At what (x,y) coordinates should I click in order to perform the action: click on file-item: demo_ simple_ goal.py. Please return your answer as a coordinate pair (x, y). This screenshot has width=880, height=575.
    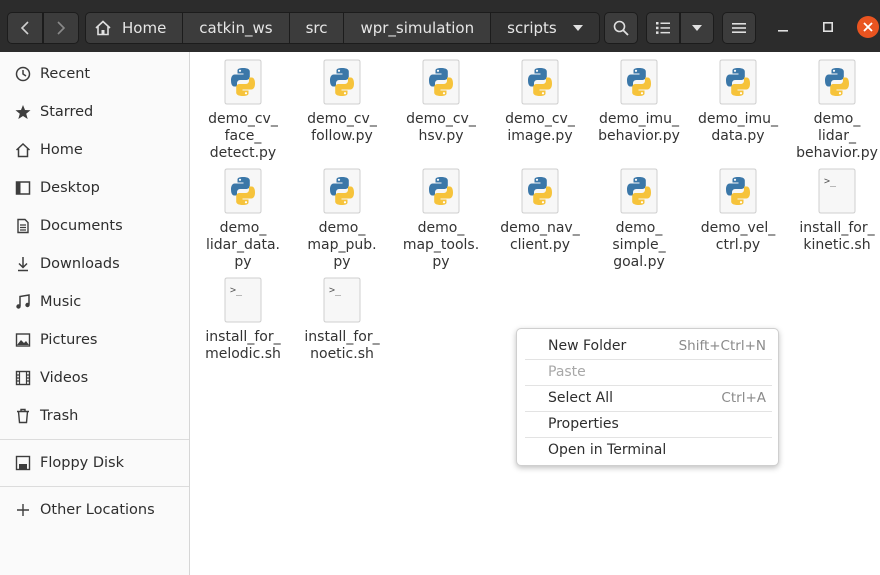
    Looking at the image, I should click on (639, 219).